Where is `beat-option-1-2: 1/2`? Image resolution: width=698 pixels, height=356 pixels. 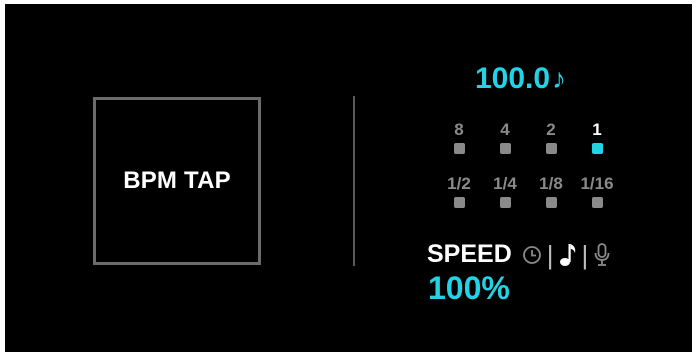 beat-option-1-2: 1/2 is located at coordinates (459, 191).